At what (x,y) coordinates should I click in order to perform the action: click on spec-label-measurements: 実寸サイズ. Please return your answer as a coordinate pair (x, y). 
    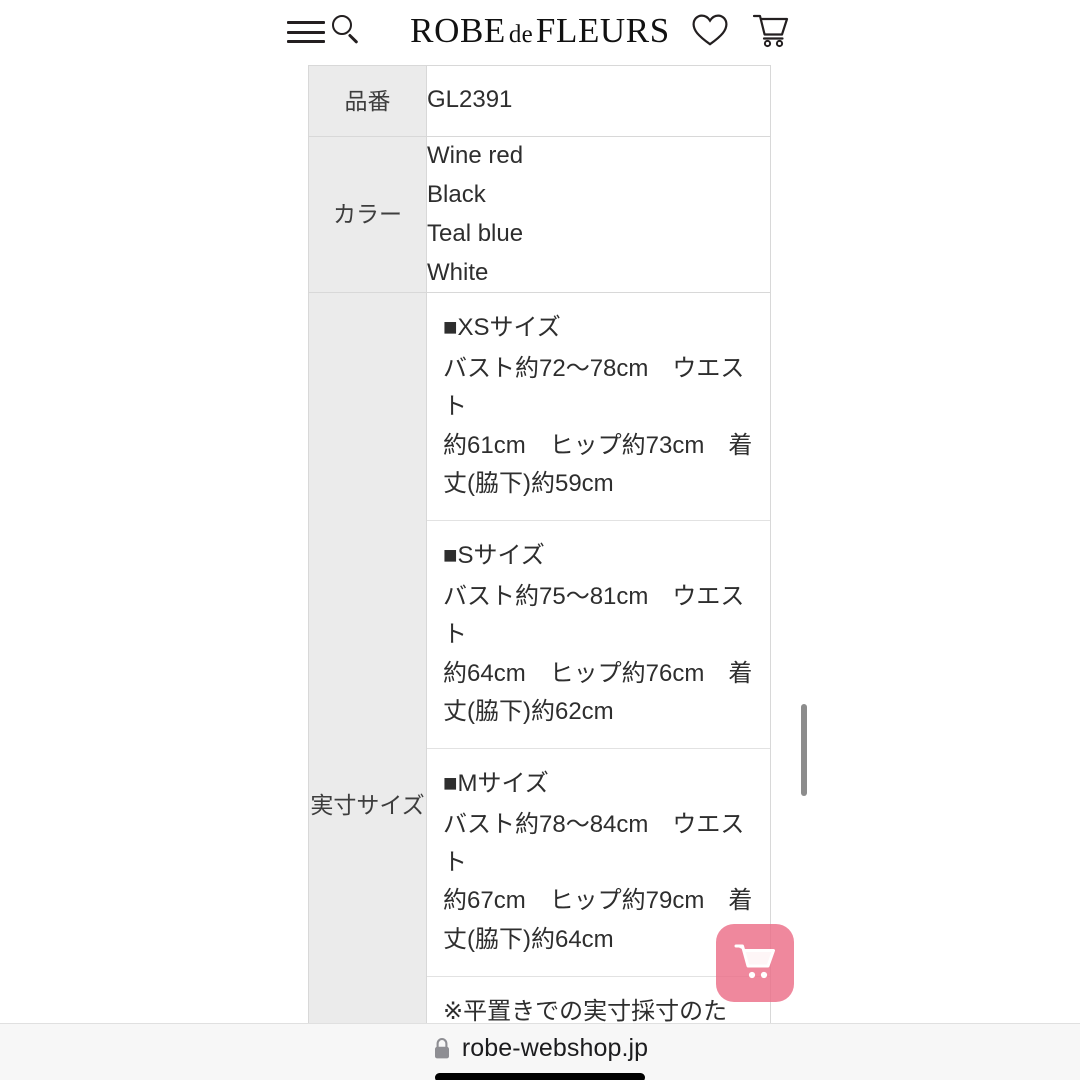
    Looking at the image, I should click on (367, 658).